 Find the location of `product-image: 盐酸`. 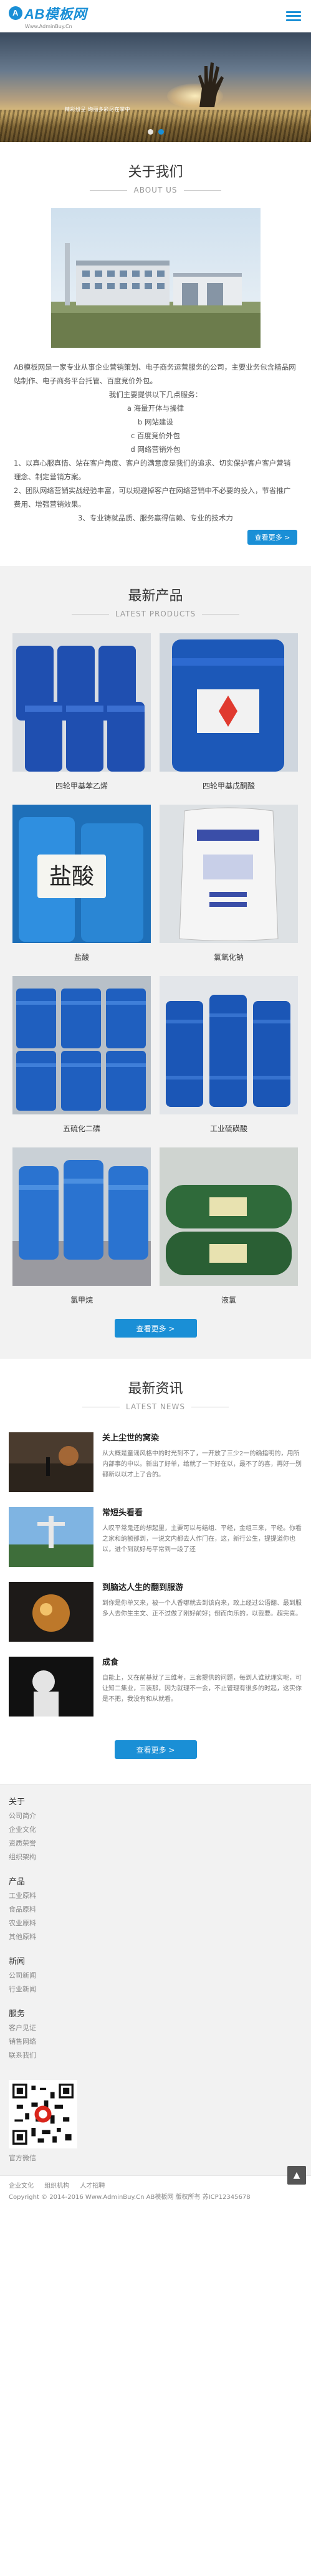

product-image: 盐酸 is located at coordinates (81, 874).